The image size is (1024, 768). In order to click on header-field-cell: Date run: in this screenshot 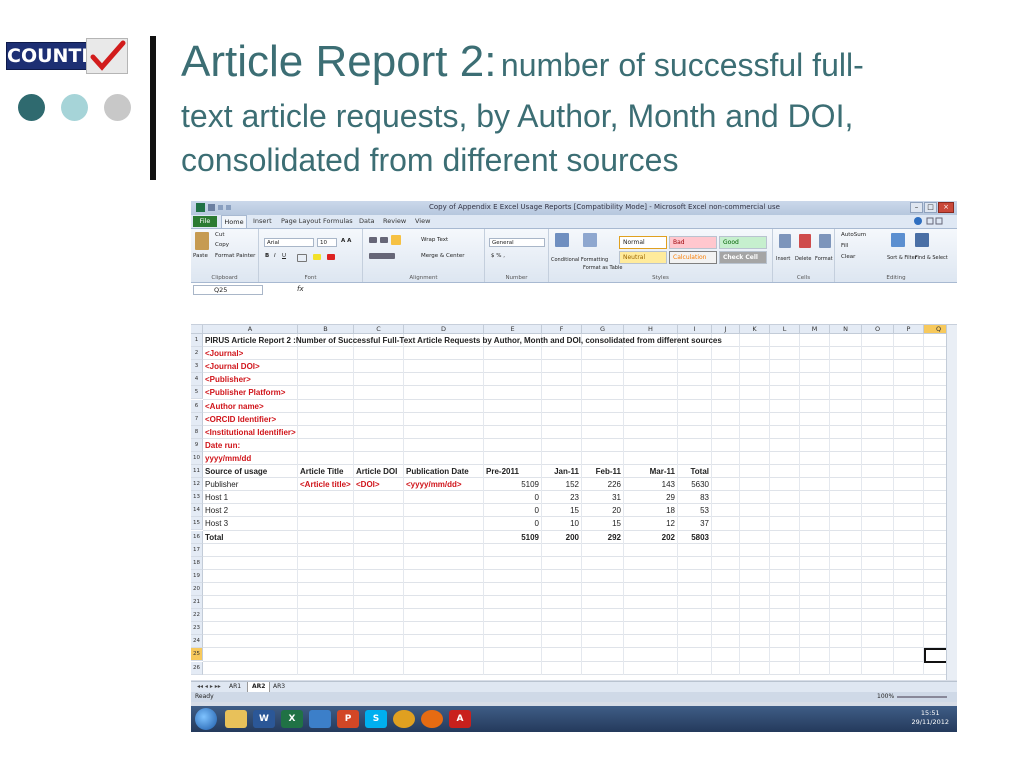, I will do `click(222, 445)`.